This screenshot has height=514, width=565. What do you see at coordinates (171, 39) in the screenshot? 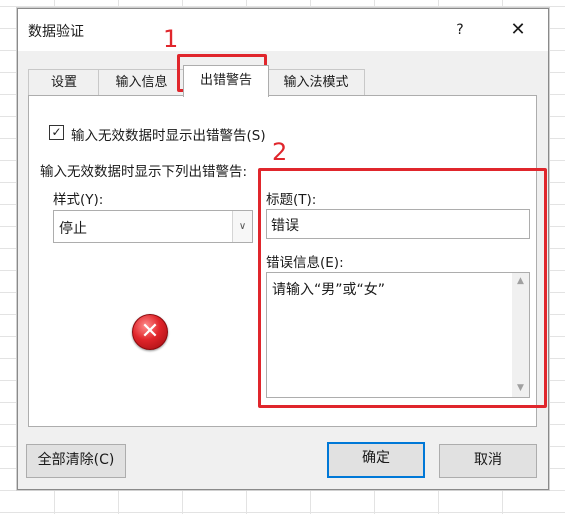
I see `annotation-marker-1: 1` at bounding box center [171, 39].